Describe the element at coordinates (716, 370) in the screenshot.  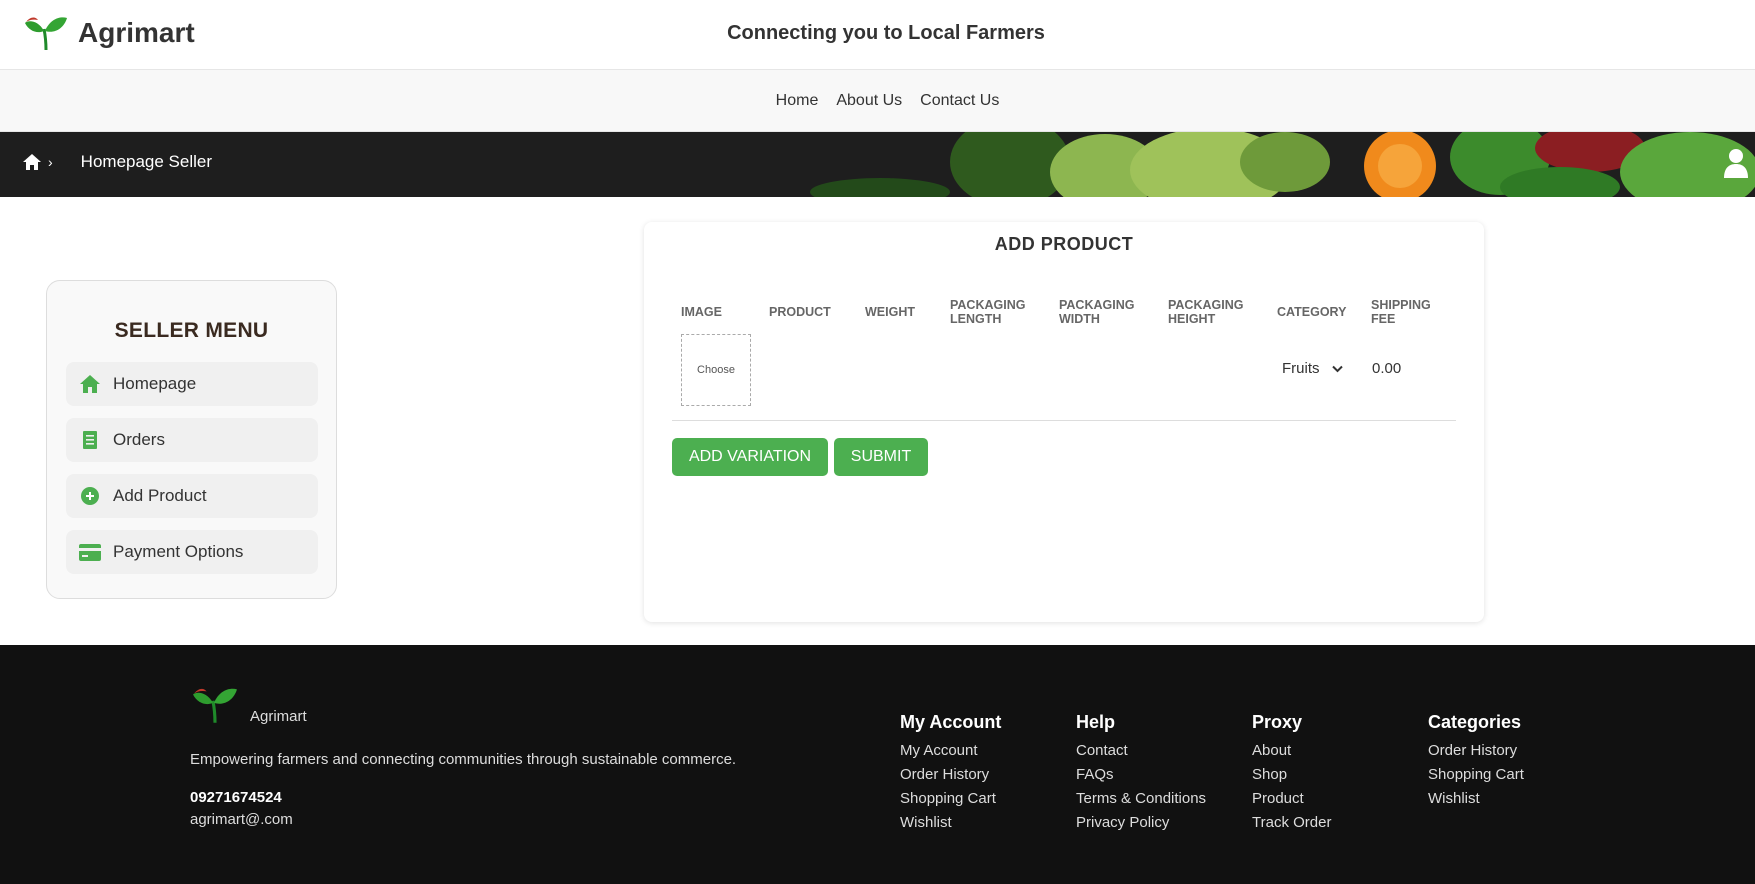
I see `choose-image-button: Choose` at that location.